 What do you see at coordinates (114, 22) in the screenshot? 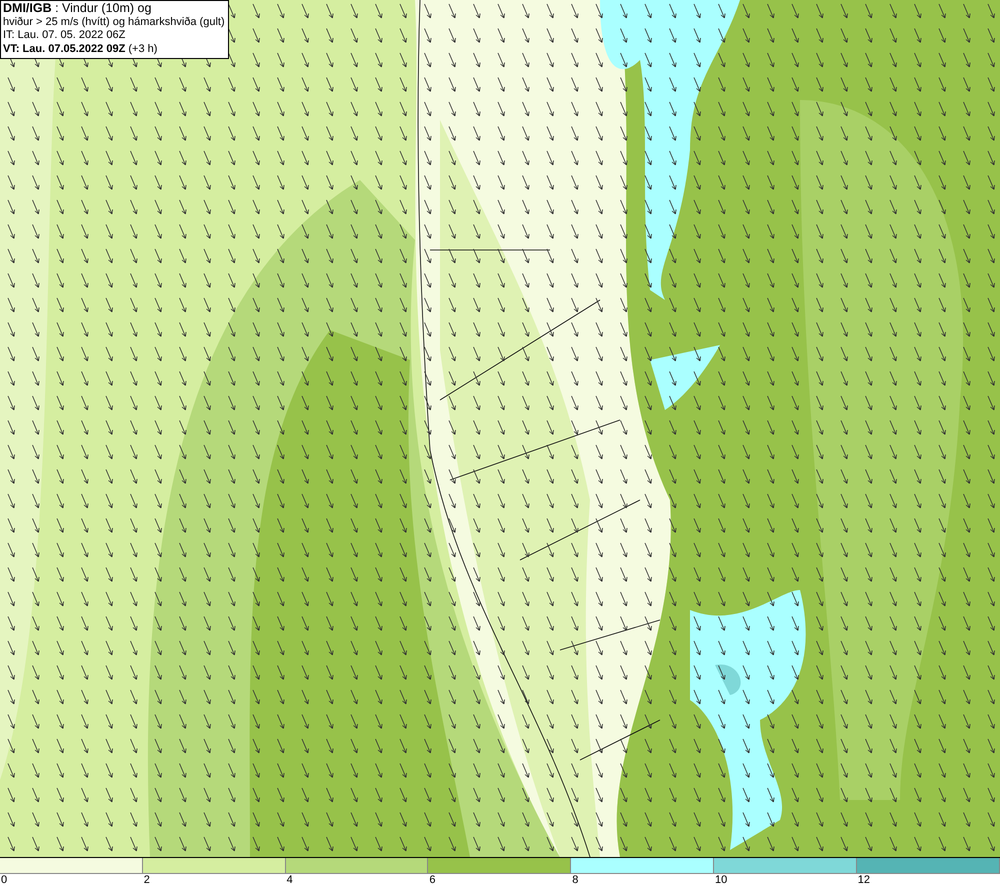
I see `title-line: hviður > 25 m/s (hvítt) og hámarkshviða (gult)` at bounding box center [114, 22].